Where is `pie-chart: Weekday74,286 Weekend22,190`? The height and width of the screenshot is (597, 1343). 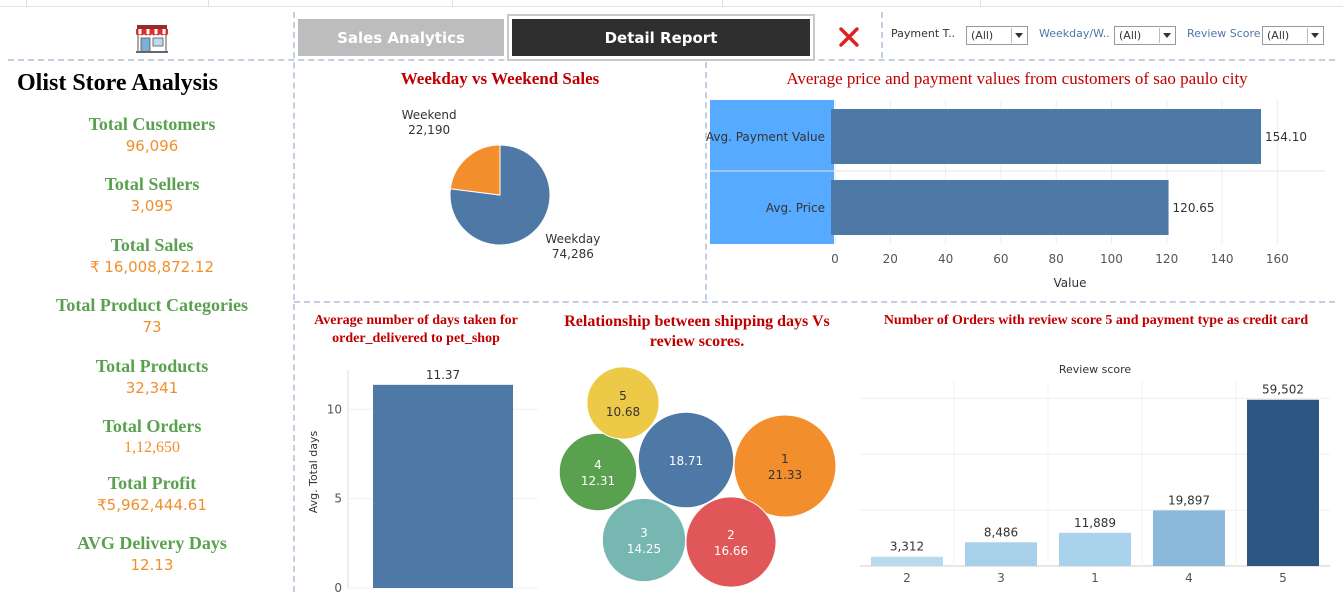
pie-chart: Weekday74,286 Weekend22,190 is located at coordinates (501, 184).